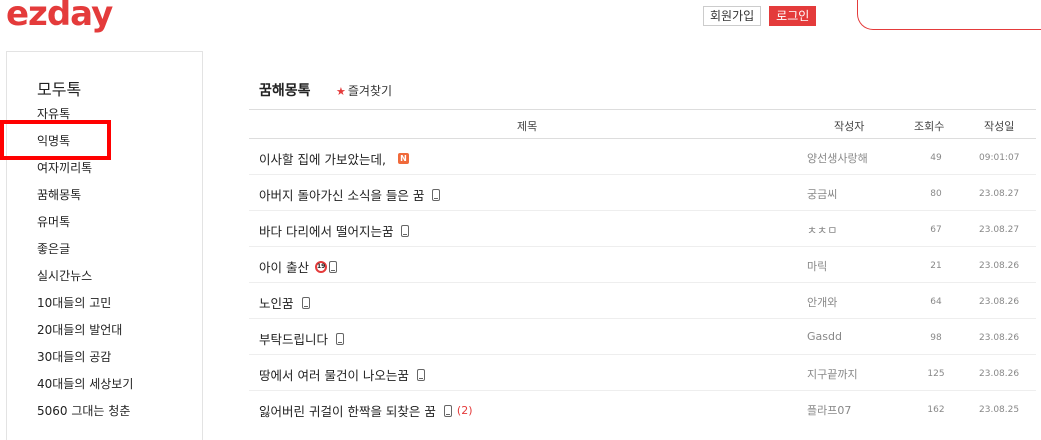 This screenshot has height=440, width=1041. I want to click on table-header: 제목 작성자 조회수 작성일, so click(642, 124).